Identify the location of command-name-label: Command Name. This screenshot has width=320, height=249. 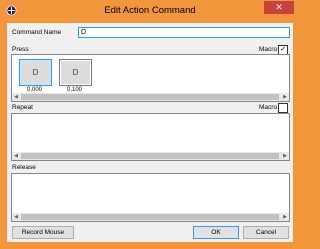
(37, 32).